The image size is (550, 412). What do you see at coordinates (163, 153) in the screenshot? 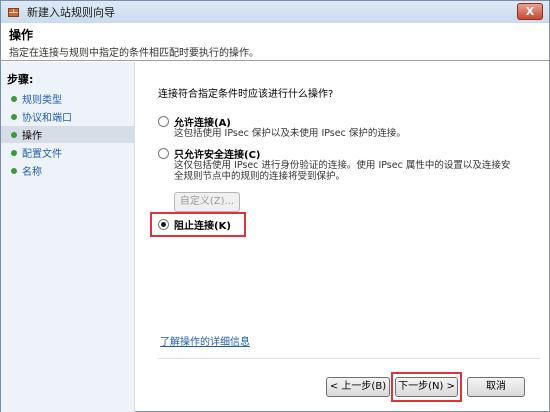
I see `allow-secure-radio` at bounding box center [163, 153].